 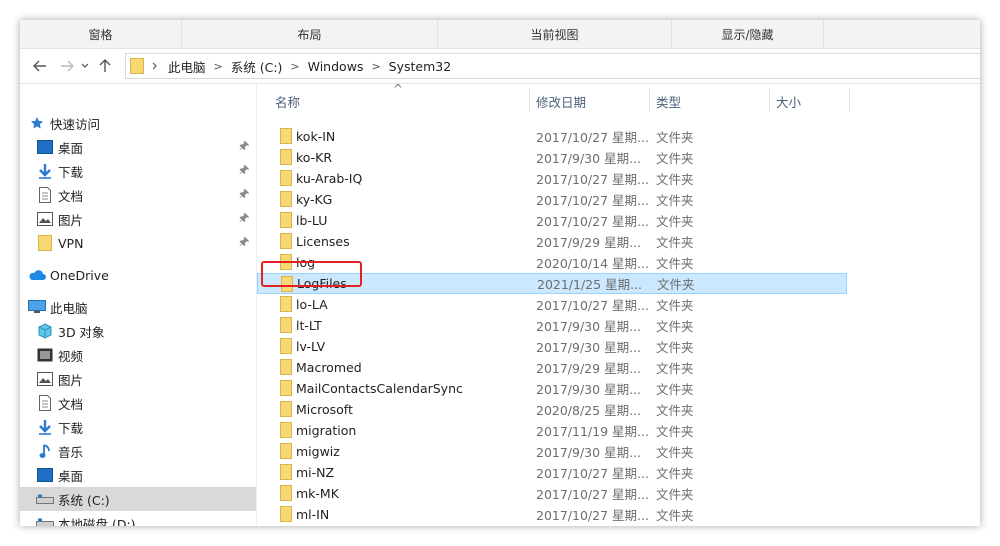 I want to click on column-size: 大小, so click(x=788, y=101).